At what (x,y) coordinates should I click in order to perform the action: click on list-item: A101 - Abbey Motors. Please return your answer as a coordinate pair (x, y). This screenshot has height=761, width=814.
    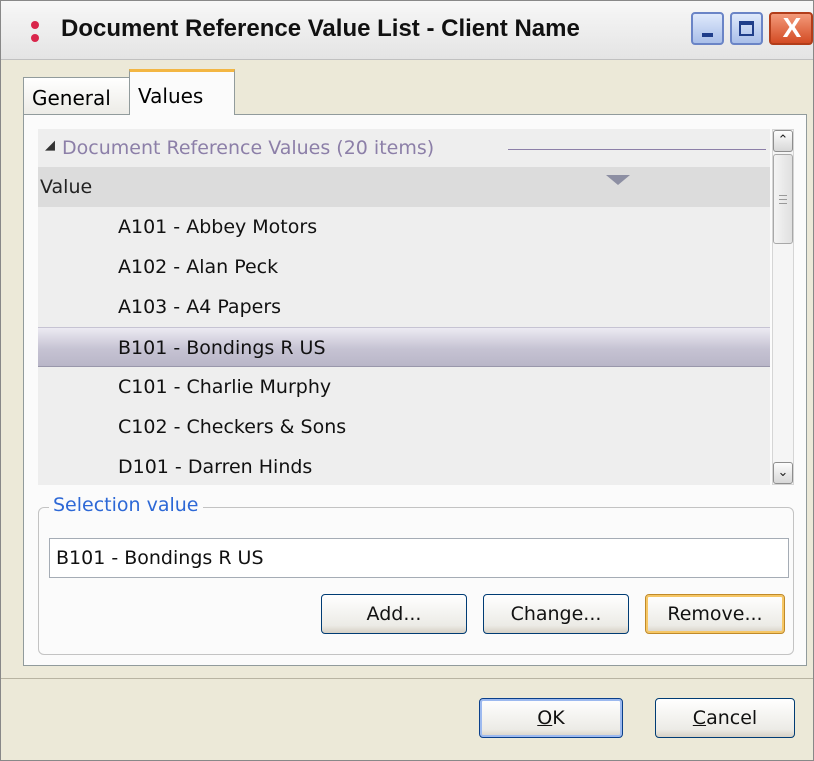
    Looking at the image, I should click on (404, 227).